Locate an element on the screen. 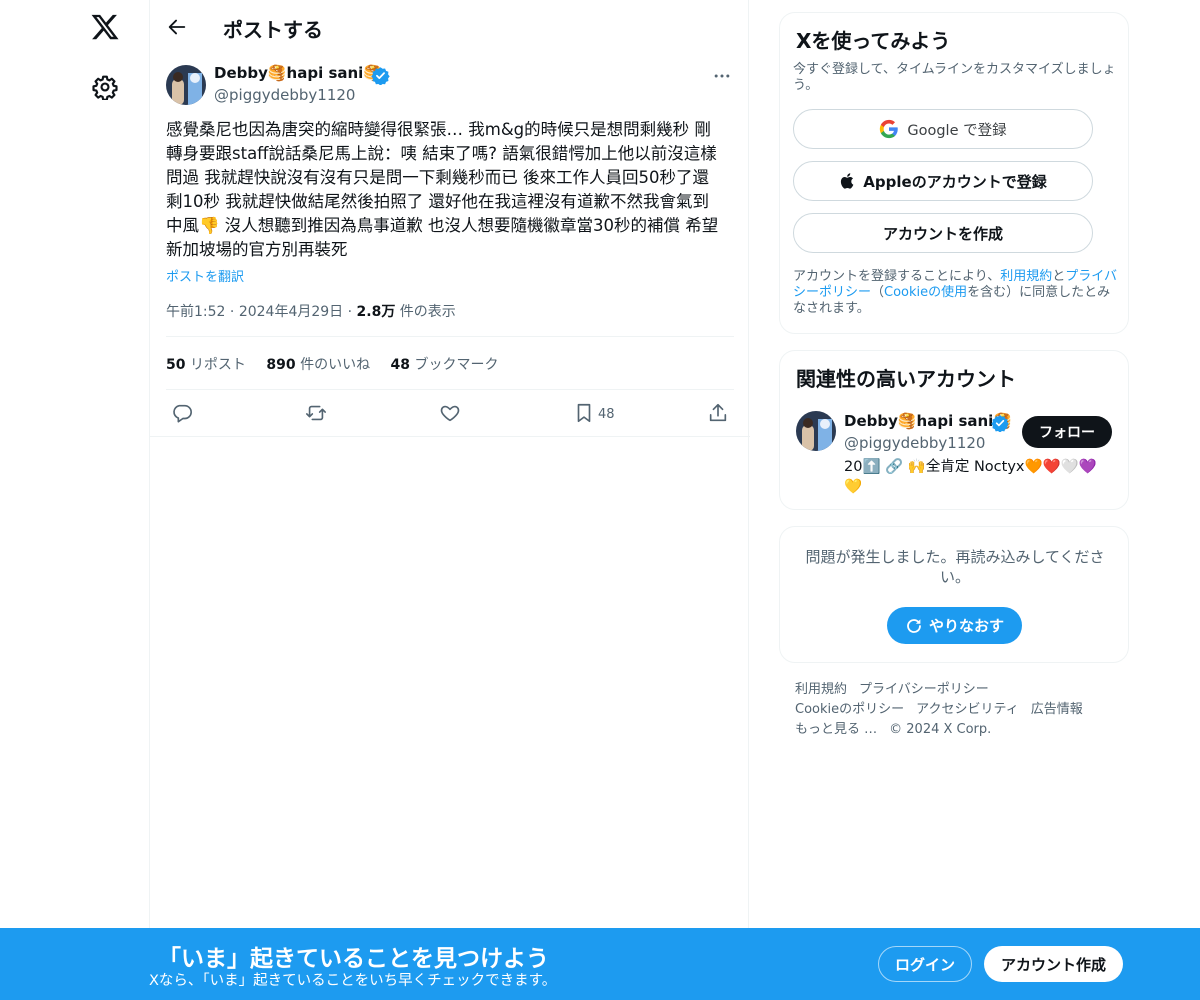 The height and width of the screenshot is (1000, 1200). follow-button: フォロー is located at coordinates (1067, 432).